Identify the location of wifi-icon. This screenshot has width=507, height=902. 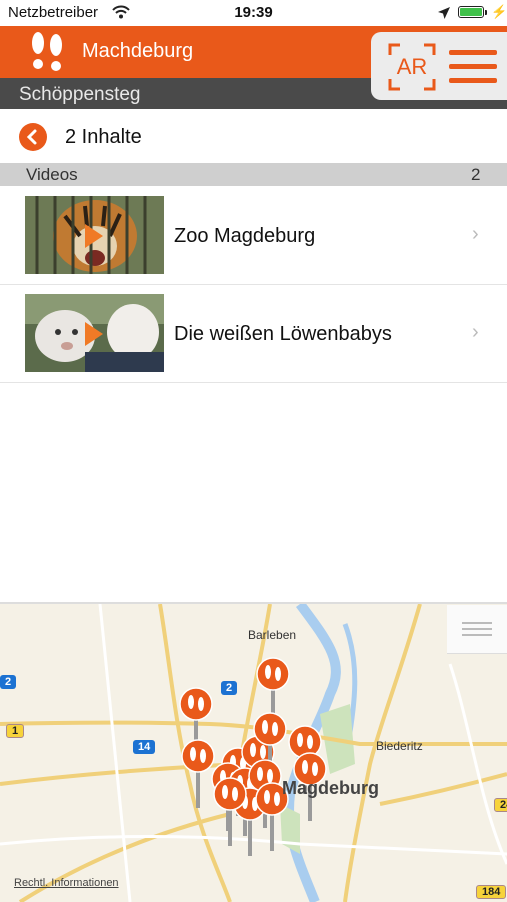
(121, 12).